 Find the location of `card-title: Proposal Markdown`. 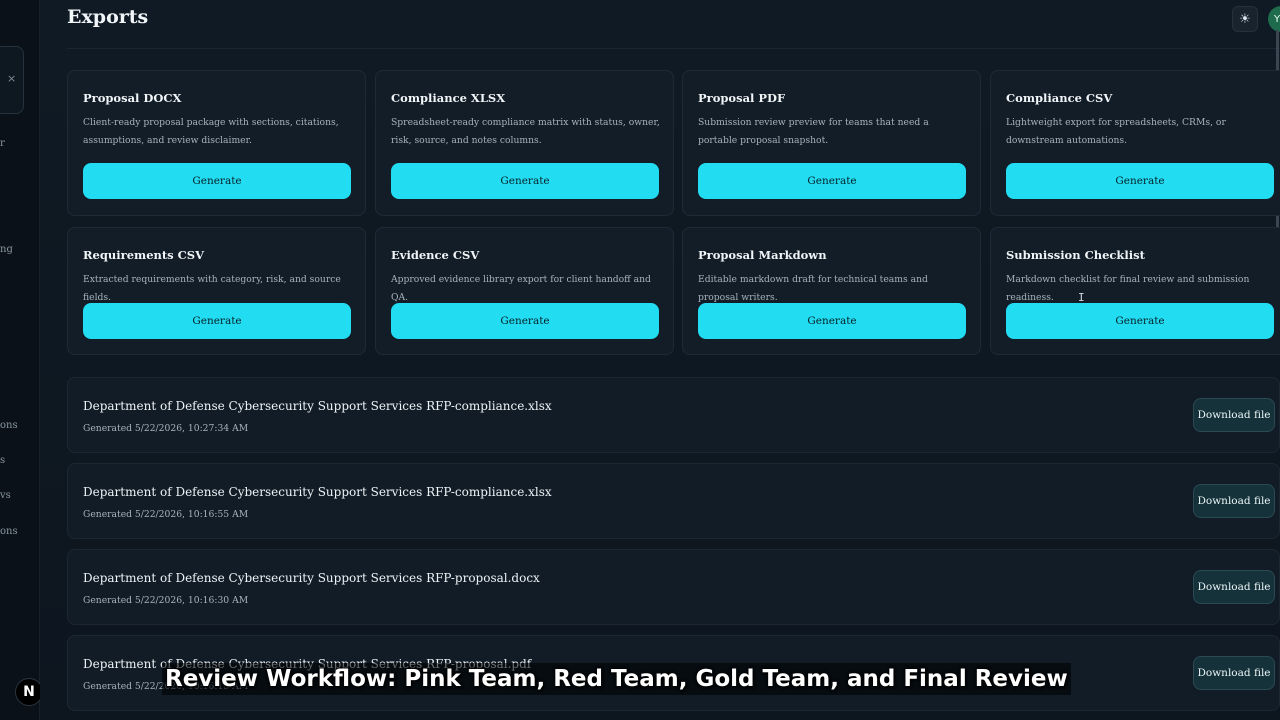

card-title: Proposal Markdown is located at coordinates (762, 255).